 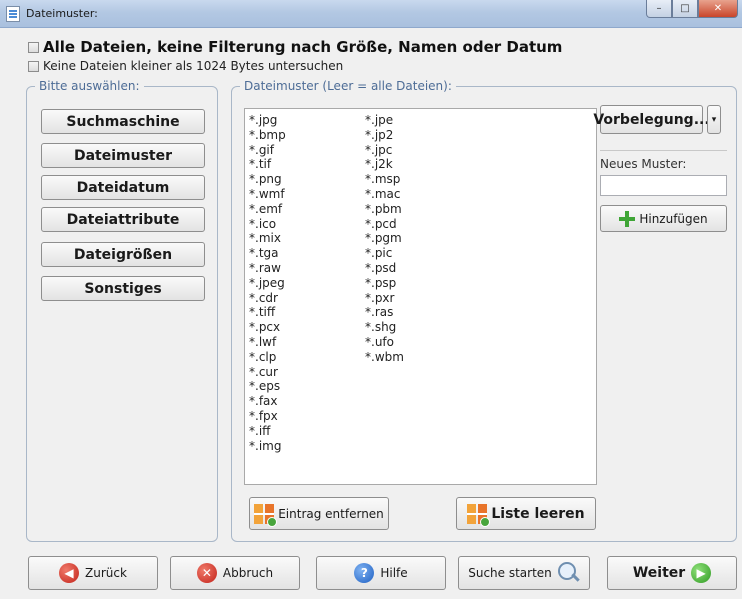 What do you see at coordinates (384, 357) in the screenshot?
I see `pattern-list-item: *.wbm` at bounding box center [384, 357].